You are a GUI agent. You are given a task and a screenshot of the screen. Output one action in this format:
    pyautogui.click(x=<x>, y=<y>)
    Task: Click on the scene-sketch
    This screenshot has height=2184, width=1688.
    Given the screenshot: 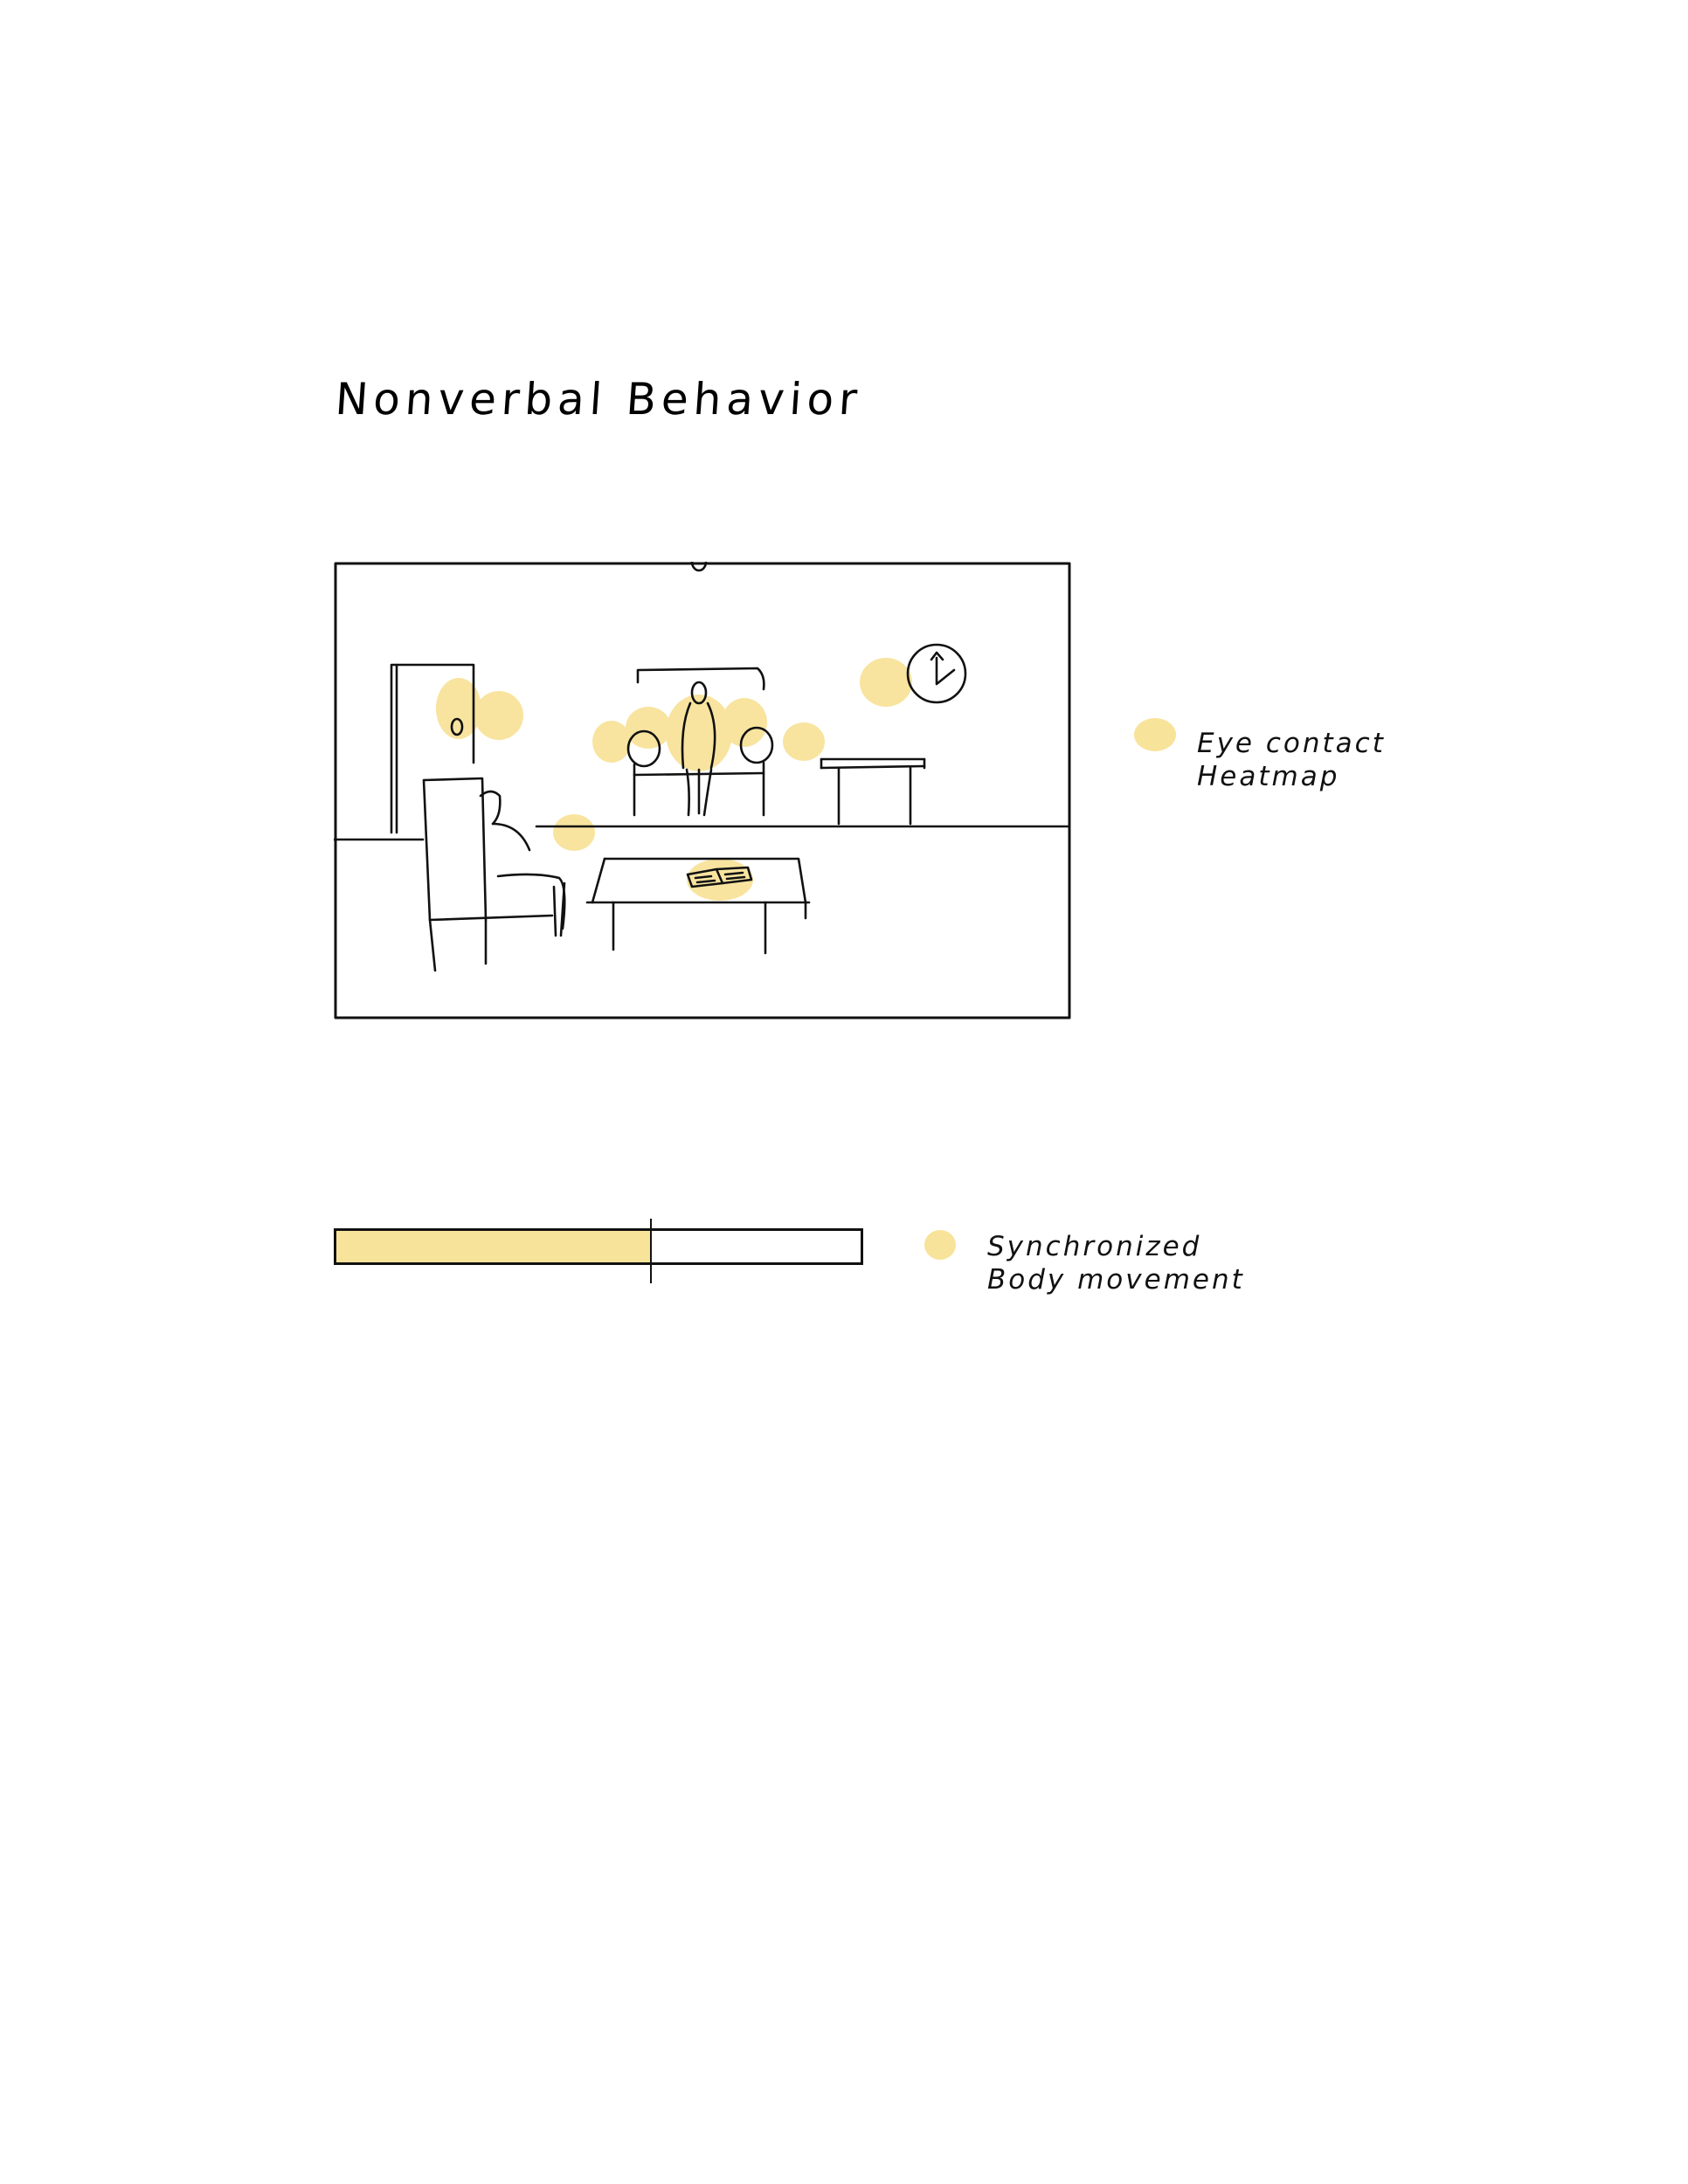 What is the action you would take?
    pyautogui.click(x=702, y=790)
    